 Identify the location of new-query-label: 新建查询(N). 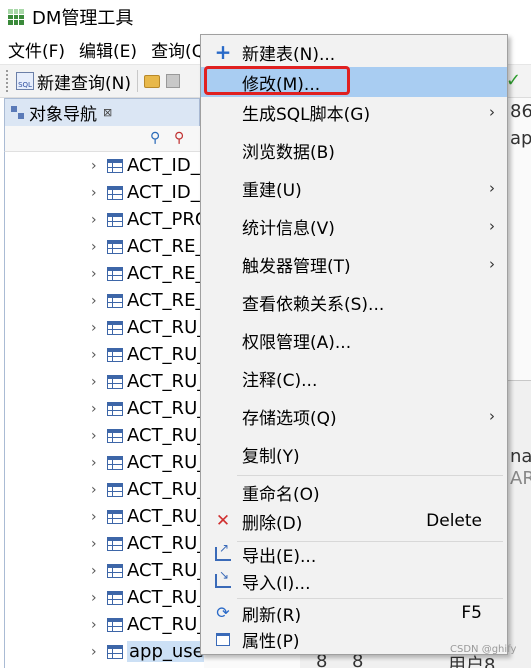
(84, 83).